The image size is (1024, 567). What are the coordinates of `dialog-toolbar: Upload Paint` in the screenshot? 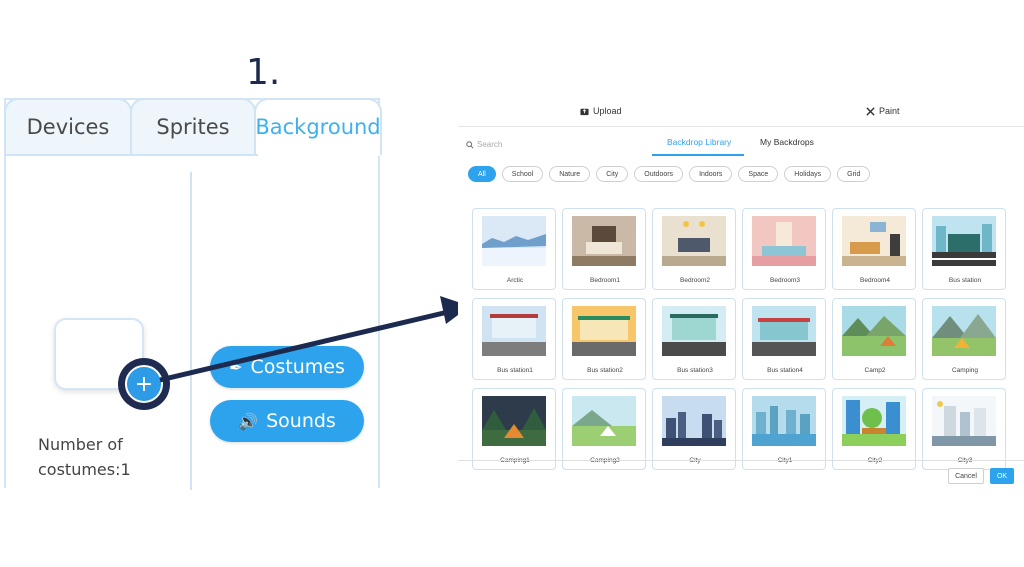 It's located at (741, 111).